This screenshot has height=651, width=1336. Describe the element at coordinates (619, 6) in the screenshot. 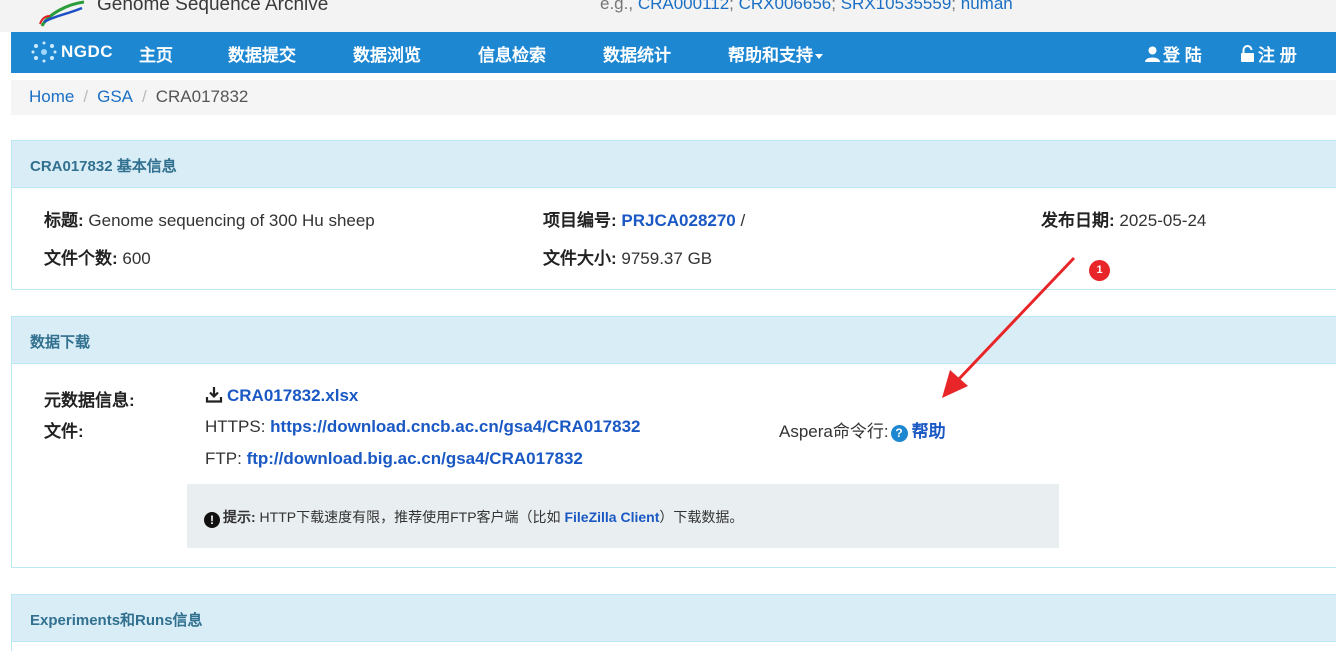

I see `search-examples-prefix: e.g.,` at that location.